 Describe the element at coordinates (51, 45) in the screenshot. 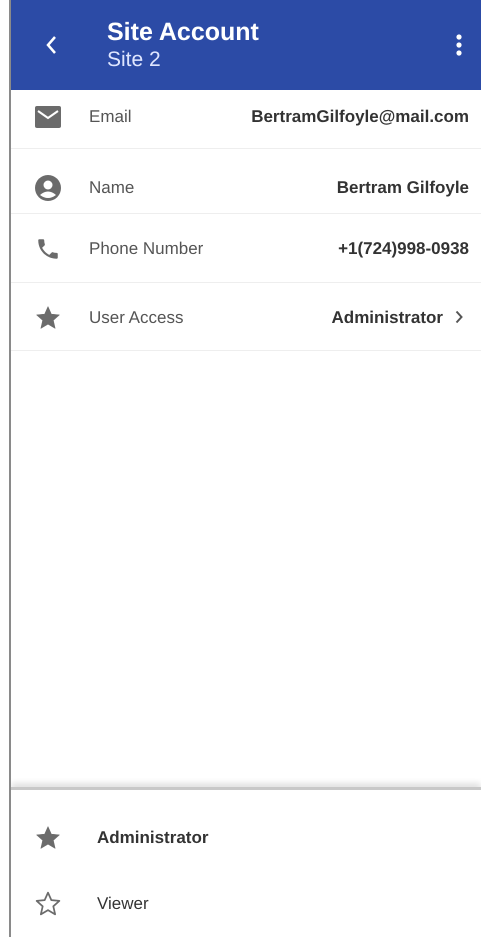

I see `back-icon` at that location.